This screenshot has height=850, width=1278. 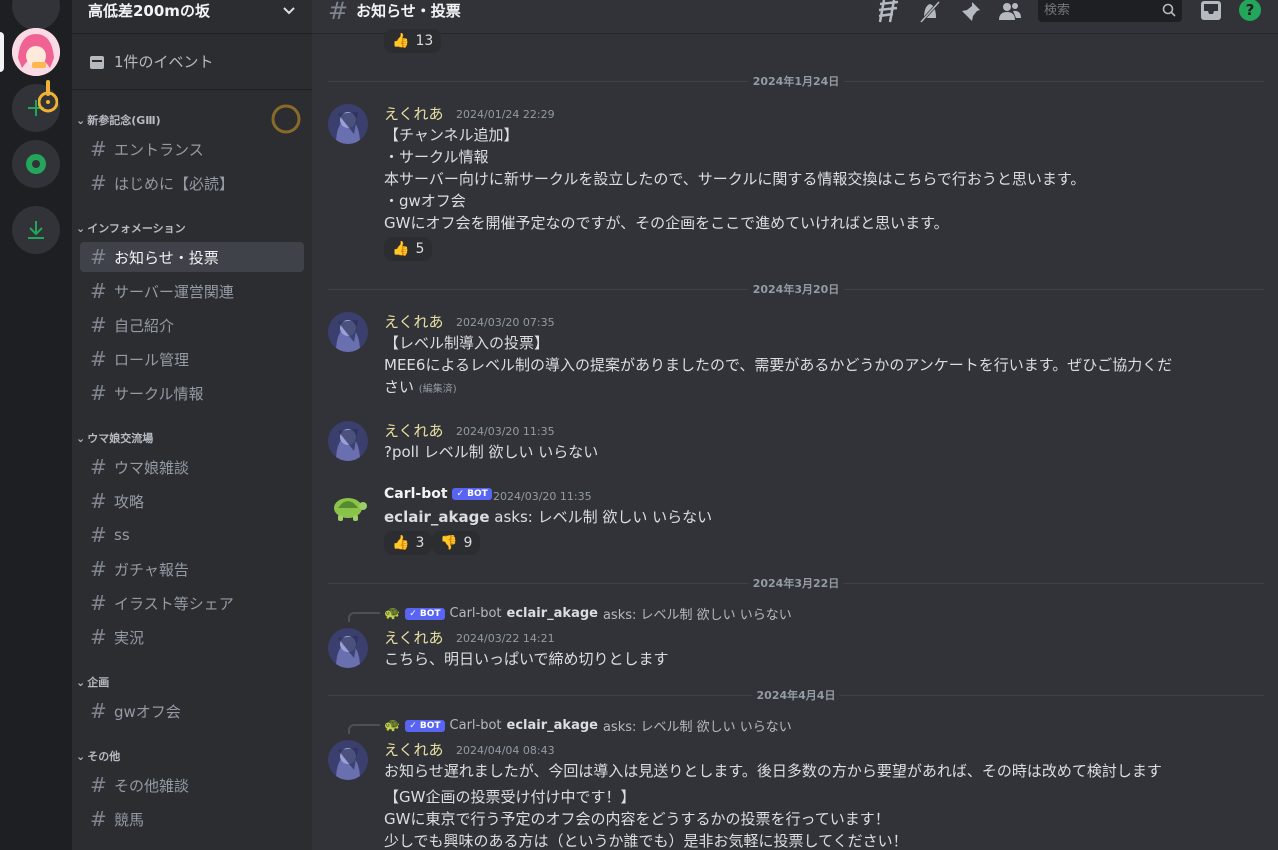 I want to click on channel-sonota-zatsudan: # その他雑談, so click(x=192, y=785).